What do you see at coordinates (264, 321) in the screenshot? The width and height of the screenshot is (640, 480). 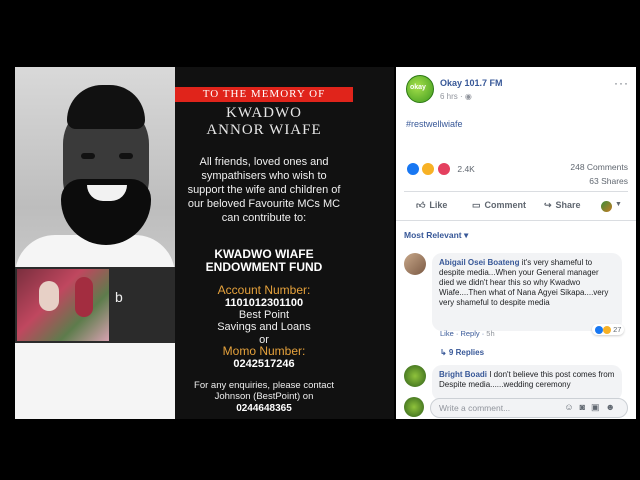 I see `bank-name: Best Point Savings and Loans` at bounding box center [264, 321].